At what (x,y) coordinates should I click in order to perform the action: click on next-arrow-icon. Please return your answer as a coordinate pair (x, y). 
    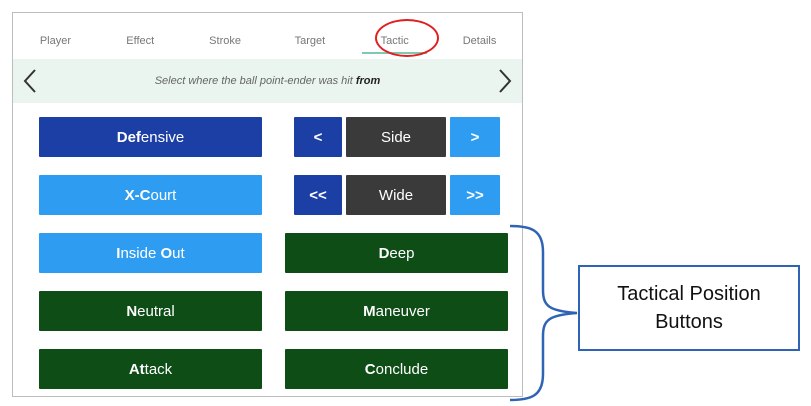
    Looking at the image, I should click on (505, 81).